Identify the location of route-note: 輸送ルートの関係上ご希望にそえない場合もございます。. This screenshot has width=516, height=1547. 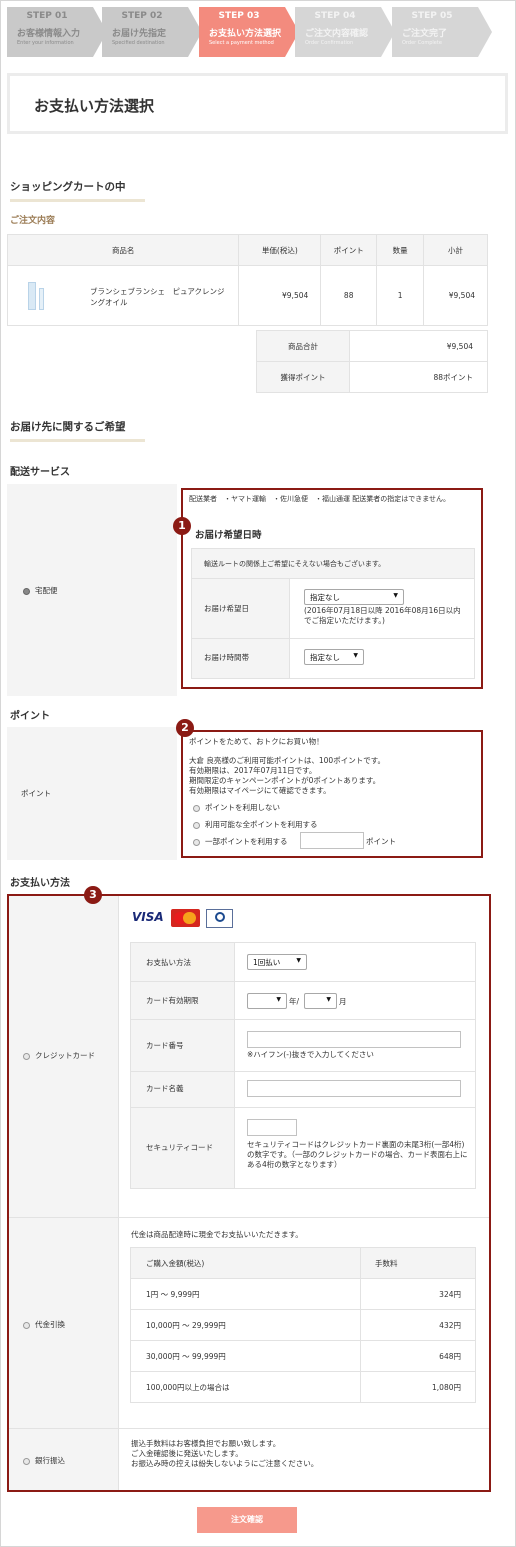
(295, 564).